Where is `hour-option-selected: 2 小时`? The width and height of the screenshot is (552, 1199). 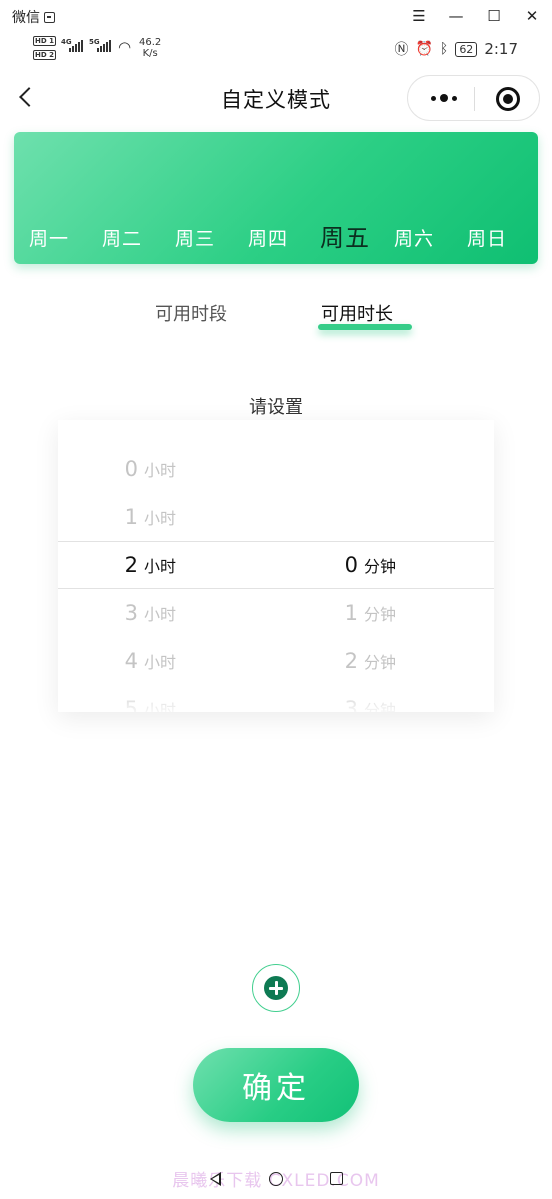
hour-option-selected: 2 小时 is located at coordinates (147, 565).